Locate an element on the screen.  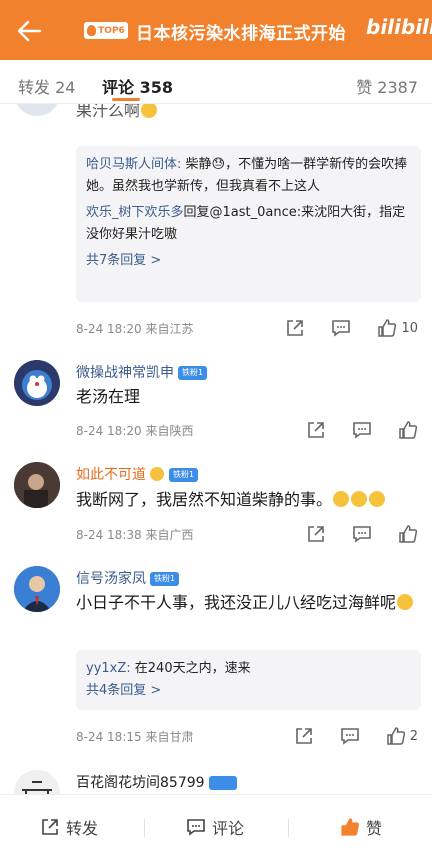
tab-comment: 评论 358 is located at coordinates (137, 86).